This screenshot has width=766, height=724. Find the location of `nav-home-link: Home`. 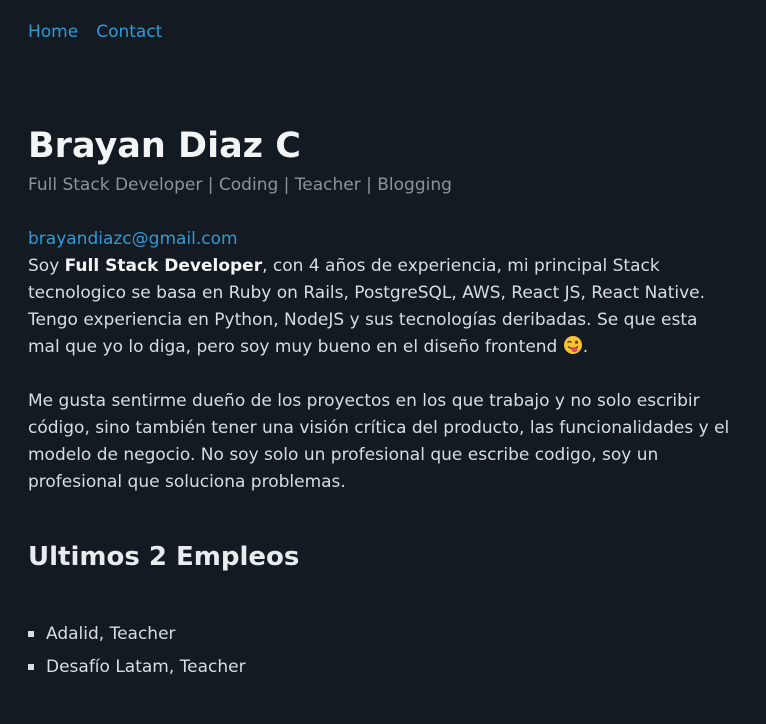

nav-home-link: Home is located at coordinates (53, 32).